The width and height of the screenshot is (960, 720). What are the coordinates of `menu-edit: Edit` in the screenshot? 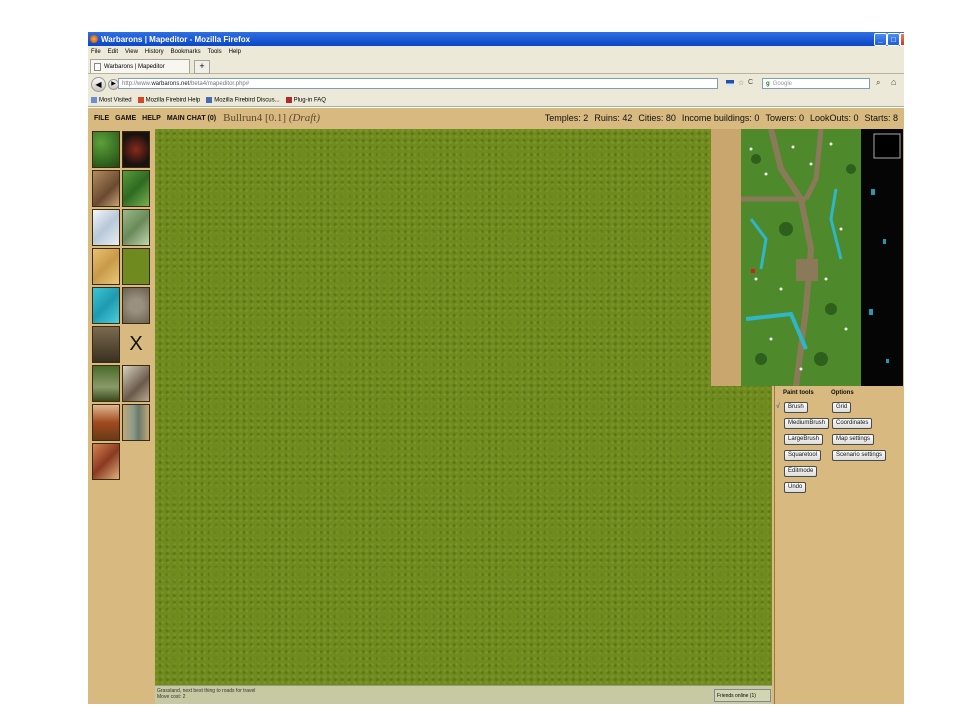 It's located at (113, 52).